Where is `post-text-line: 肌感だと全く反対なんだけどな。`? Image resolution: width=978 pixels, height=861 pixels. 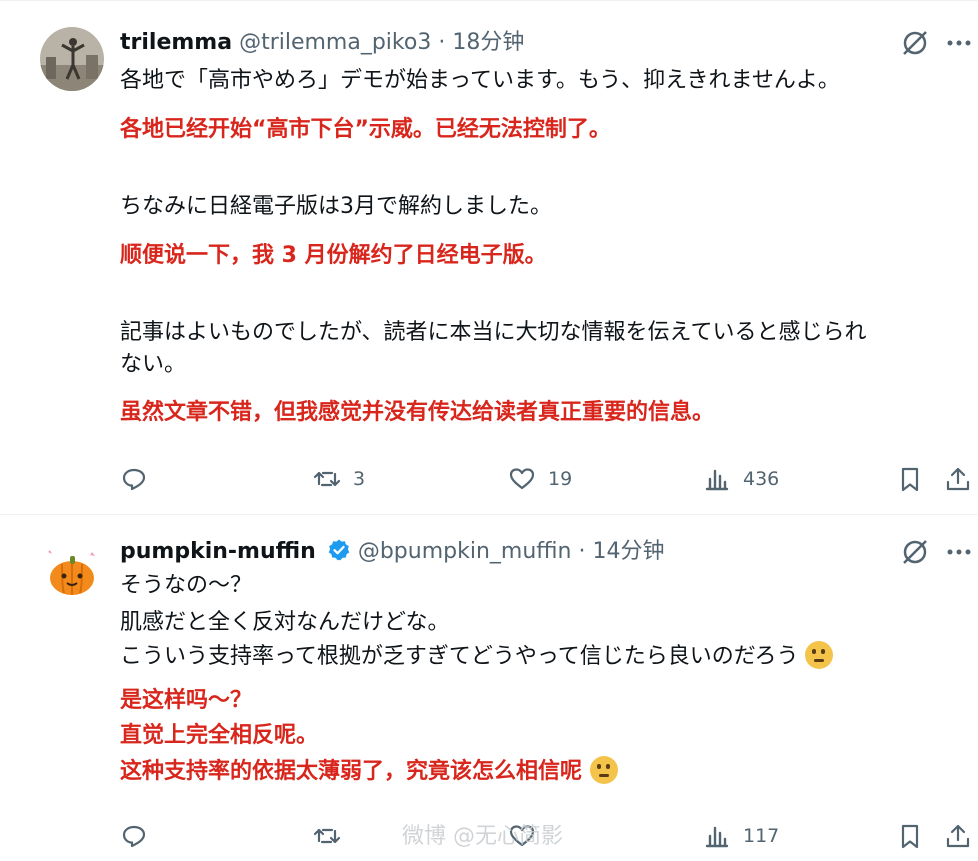 post-text-line: 肌感だと全く反対なんだけどな。 is located at coordinates (285, 622).